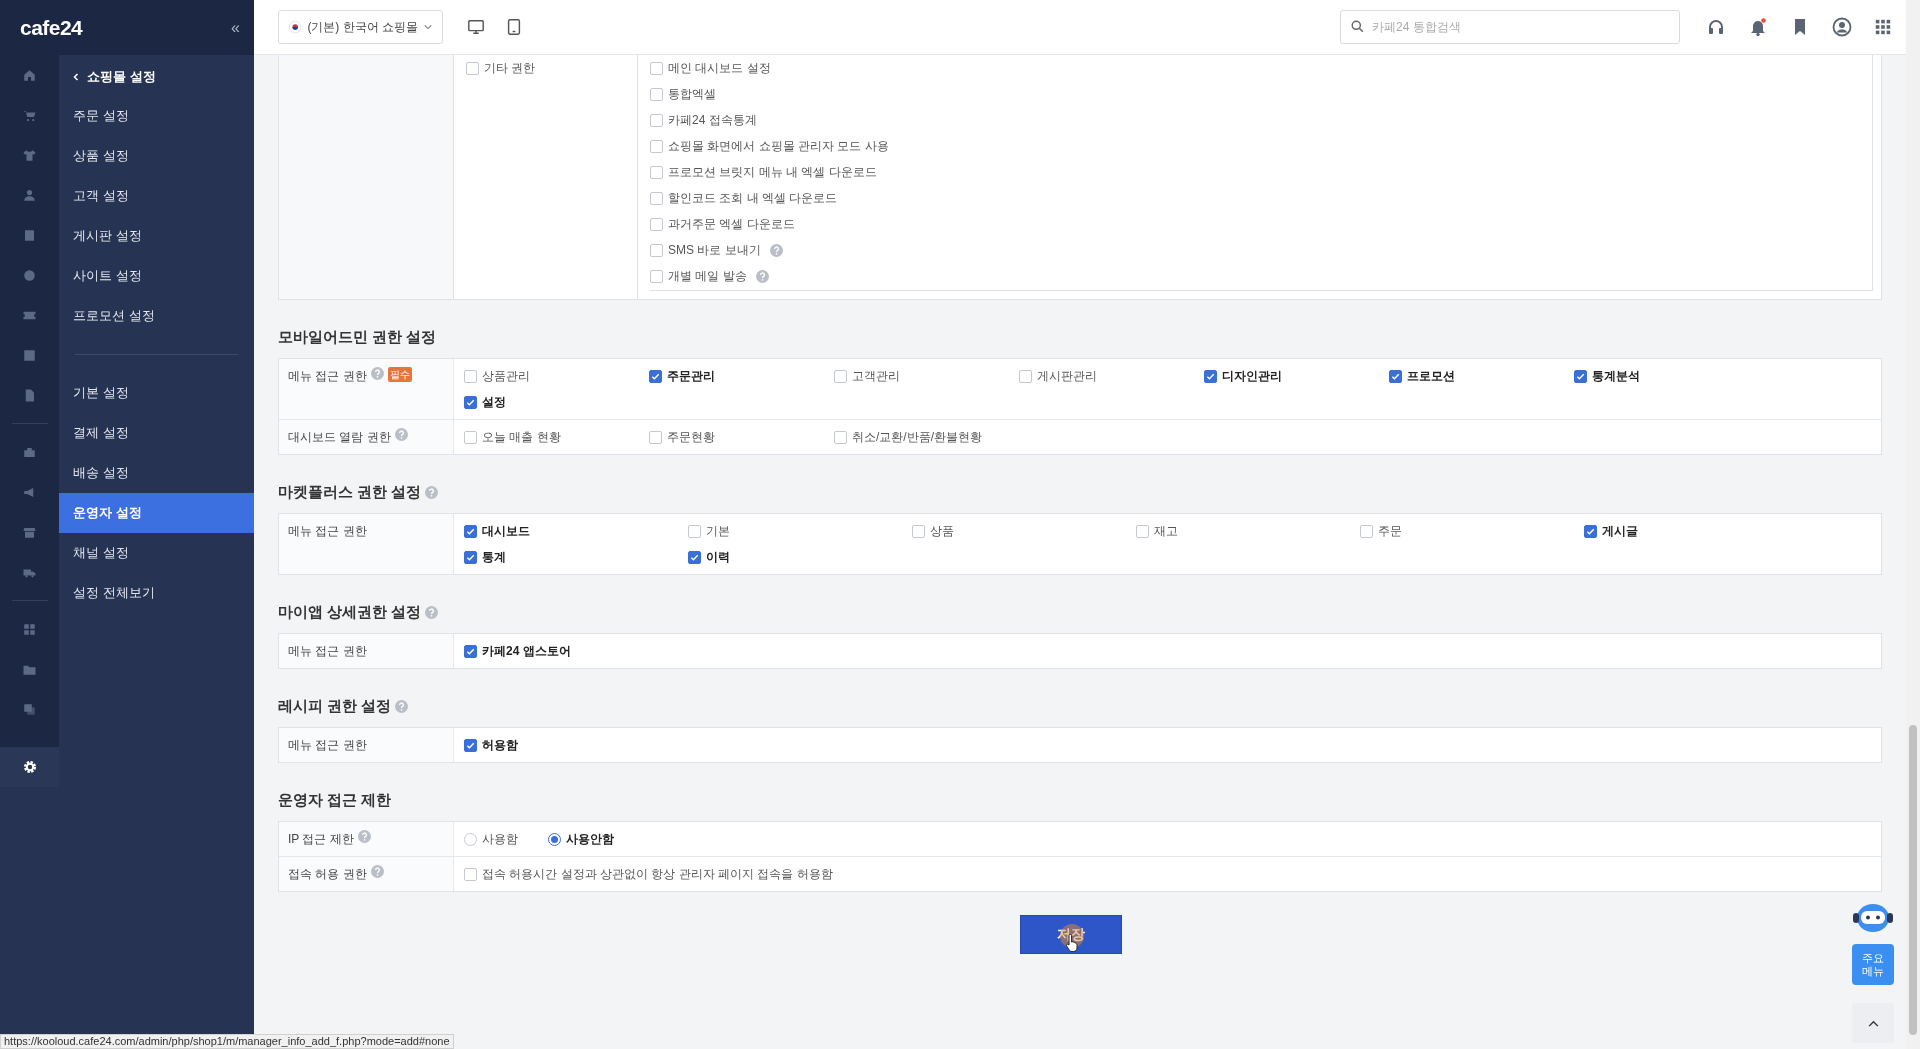 This screenshot has height=1049, width=1920. Describe the element at coordinates (295, 27) in the screenshot. I see `flag-icon` at that location.